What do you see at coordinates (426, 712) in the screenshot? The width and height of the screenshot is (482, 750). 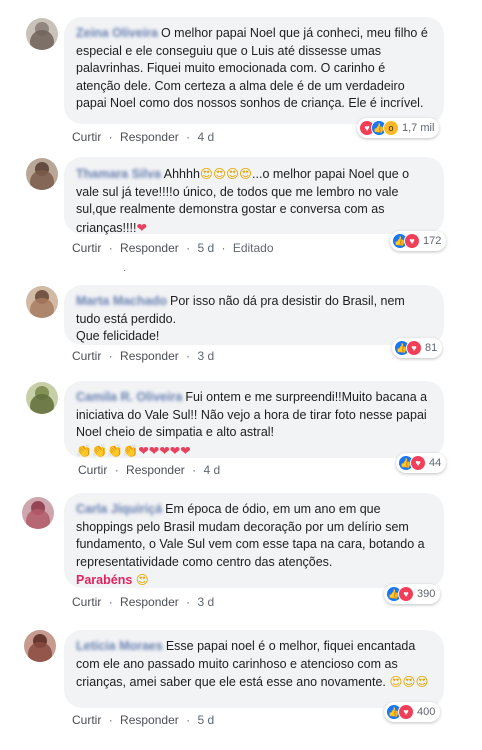 I see `reaction-count: 400` at bounding box center [426, 712].